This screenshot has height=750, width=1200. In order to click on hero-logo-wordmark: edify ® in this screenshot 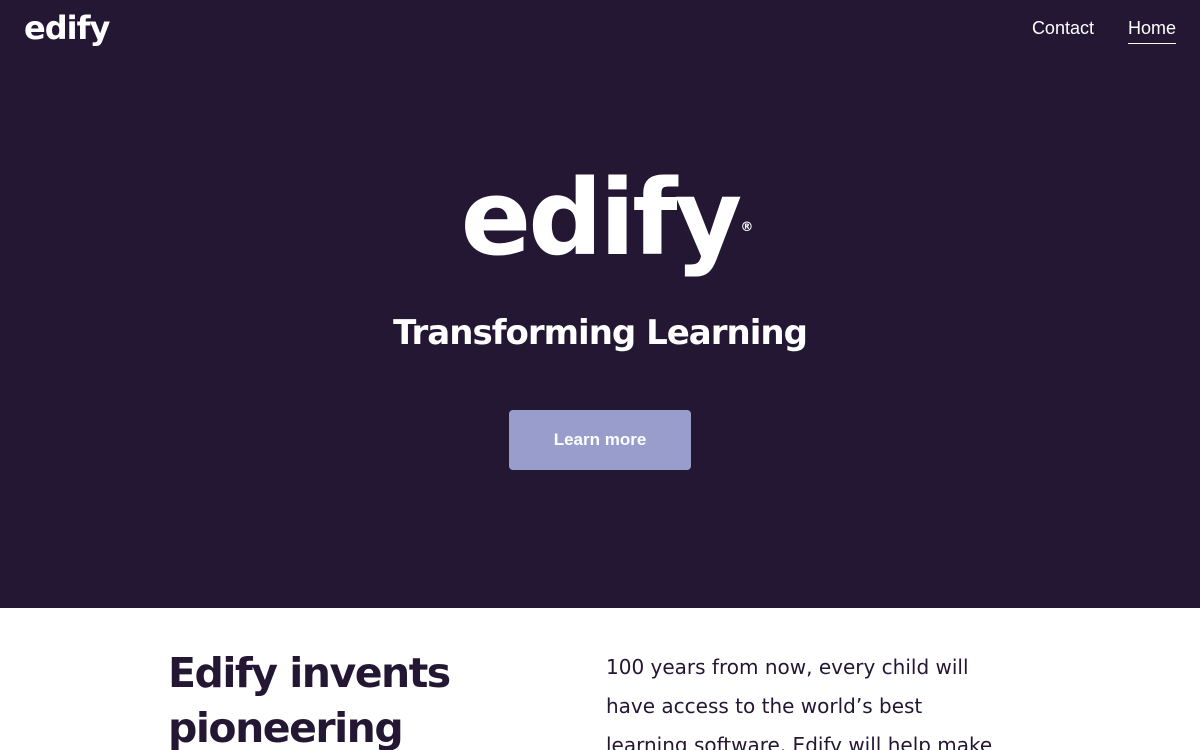, I will do `click(607, 218)`.